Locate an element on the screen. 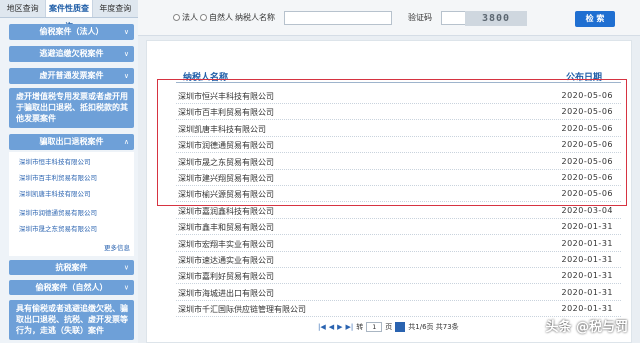 The height and width of the screenshot is (343, 640). tab-case-type: 案件性质查询 is located at coordinates (69, 15).